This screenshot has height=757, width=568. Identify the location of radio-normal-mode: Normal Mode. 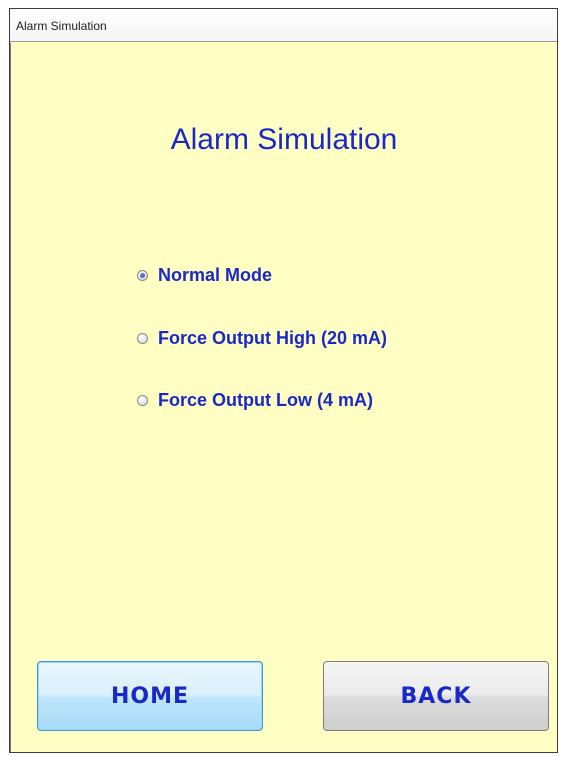
(204, 275).